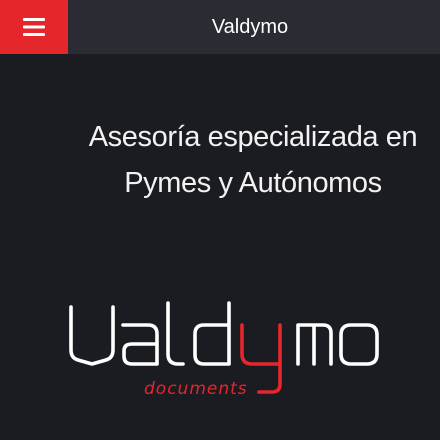 This screenshot has width=440, height=440. What do you see at coordinates (250, 27) in the screenshot?
I see `app-title: Valdymo` at bounding box center [250, 27].